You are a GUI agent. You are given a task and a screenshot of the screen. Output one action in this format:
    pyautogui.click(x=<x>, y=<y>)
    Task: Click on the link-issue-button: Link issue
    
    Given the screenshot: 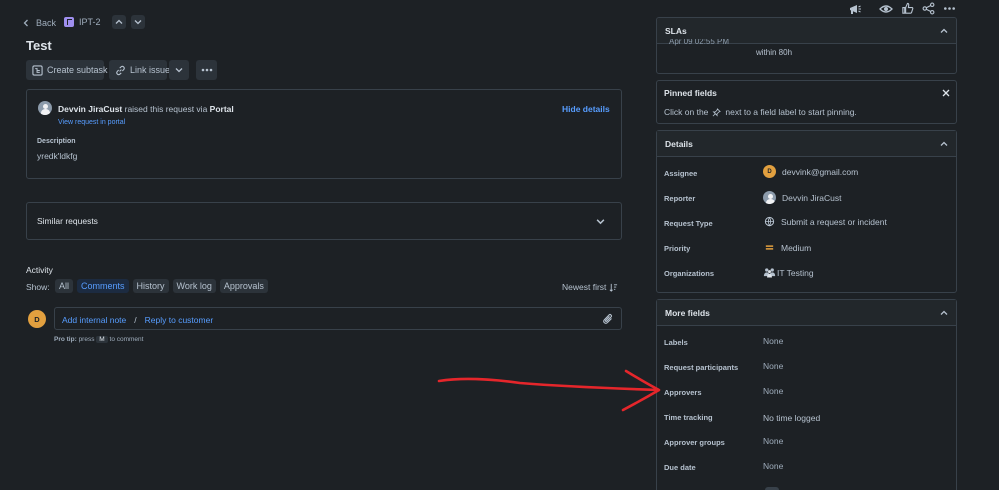 What is the action you would take?
    pyautogui.click(x=140, y=70)
    